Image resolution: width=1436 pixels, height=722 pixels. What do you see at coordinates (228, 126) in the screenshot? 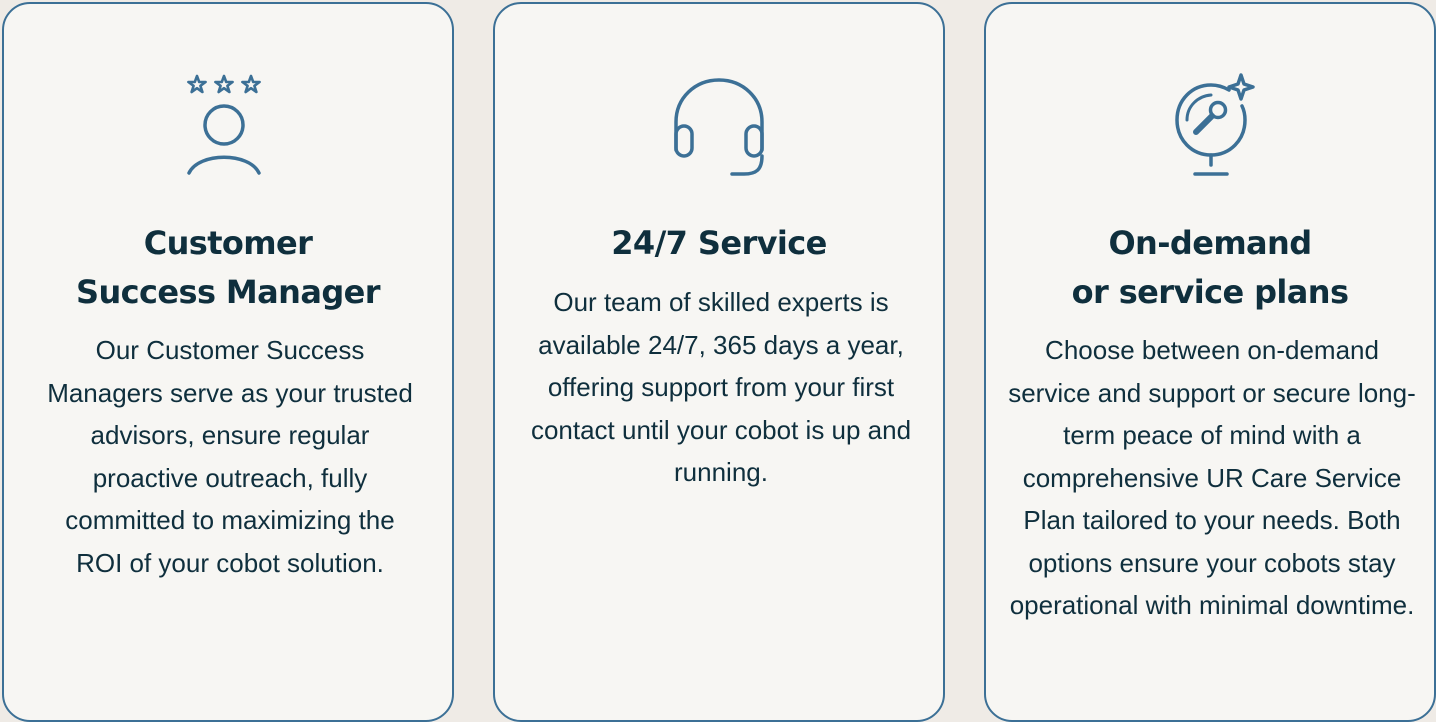
I see `customer-success-star-person-icon` at bounding box center [228, 126].